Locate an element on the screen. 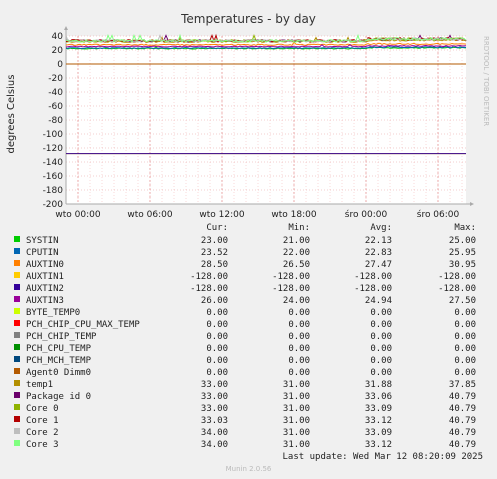  legend-swatch-pch-chip-cpu-max-temp is located at coordinates (17, 323).